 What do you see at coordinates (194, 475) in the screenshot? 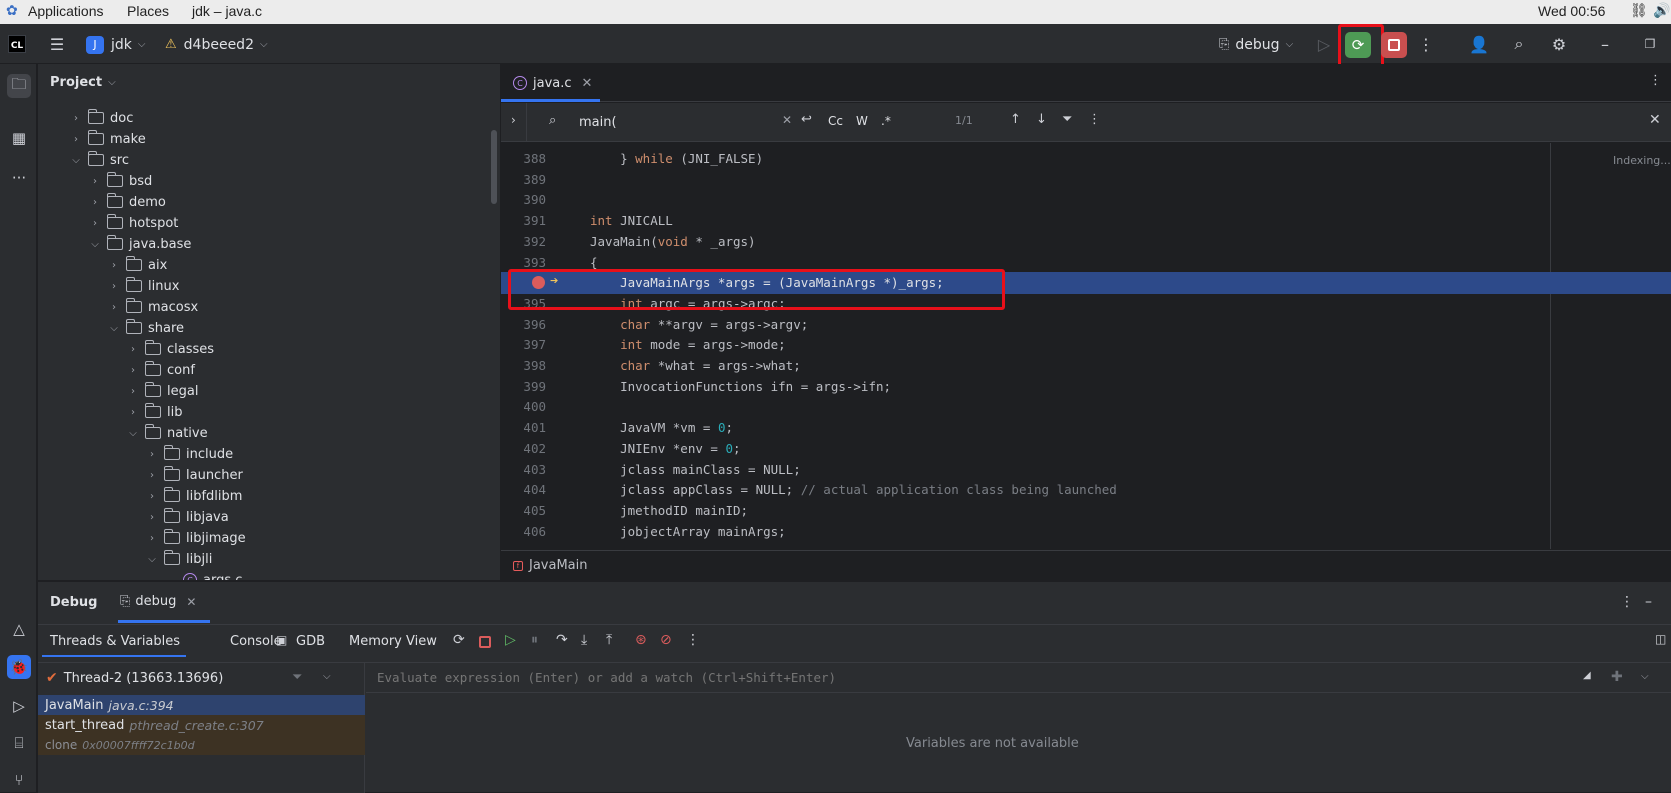
I see `tree-item: › launcher` at bounding box center [194, 475].